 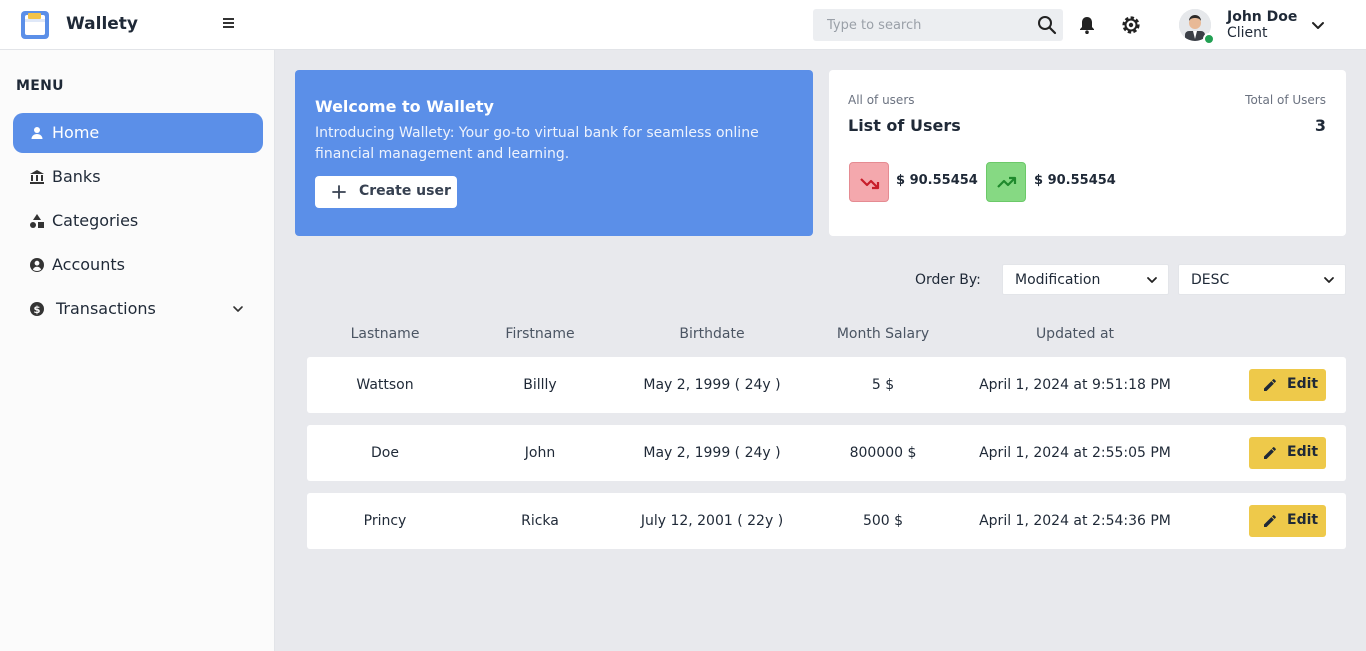 What do you see at coordinates (37, 221) in the screenshot?
I see `shapes-icon` at bounding box center [37, 221].